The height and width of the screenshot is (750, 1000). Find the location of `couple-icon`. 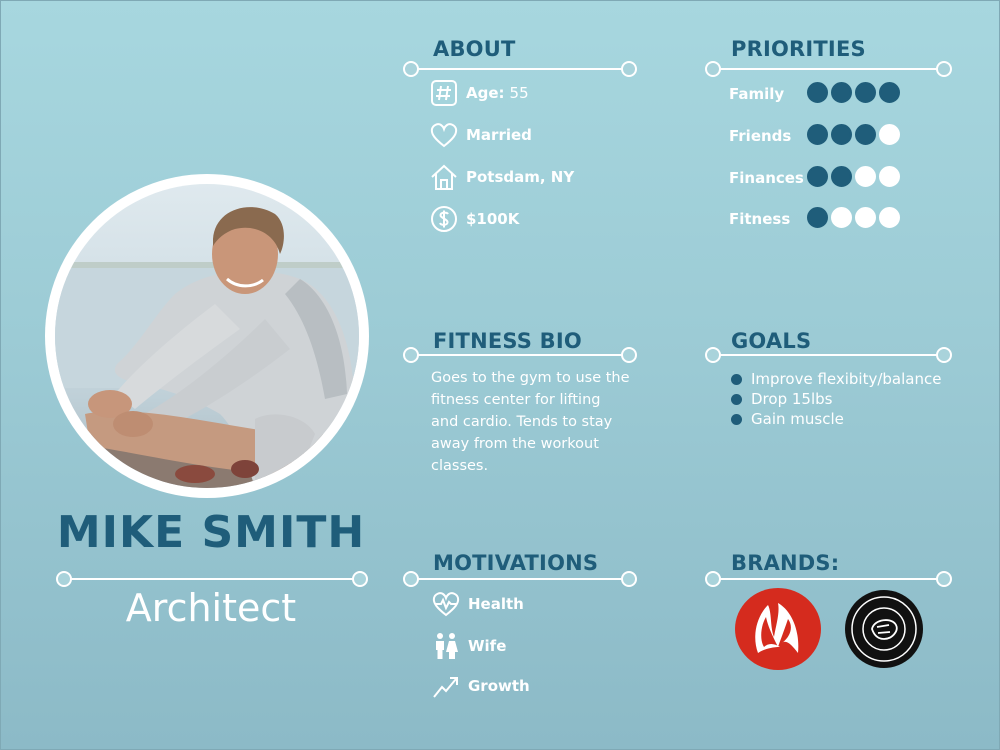

couple-icon is located at coordinates (447, 646).